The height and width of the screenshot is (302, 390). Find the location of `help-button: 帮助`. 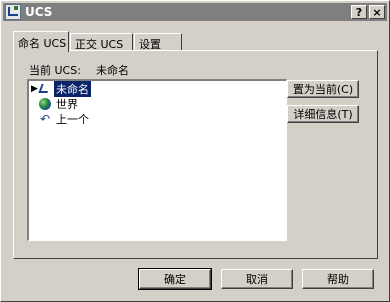

help-button: 帮助 is located at coordinates (338, 279).